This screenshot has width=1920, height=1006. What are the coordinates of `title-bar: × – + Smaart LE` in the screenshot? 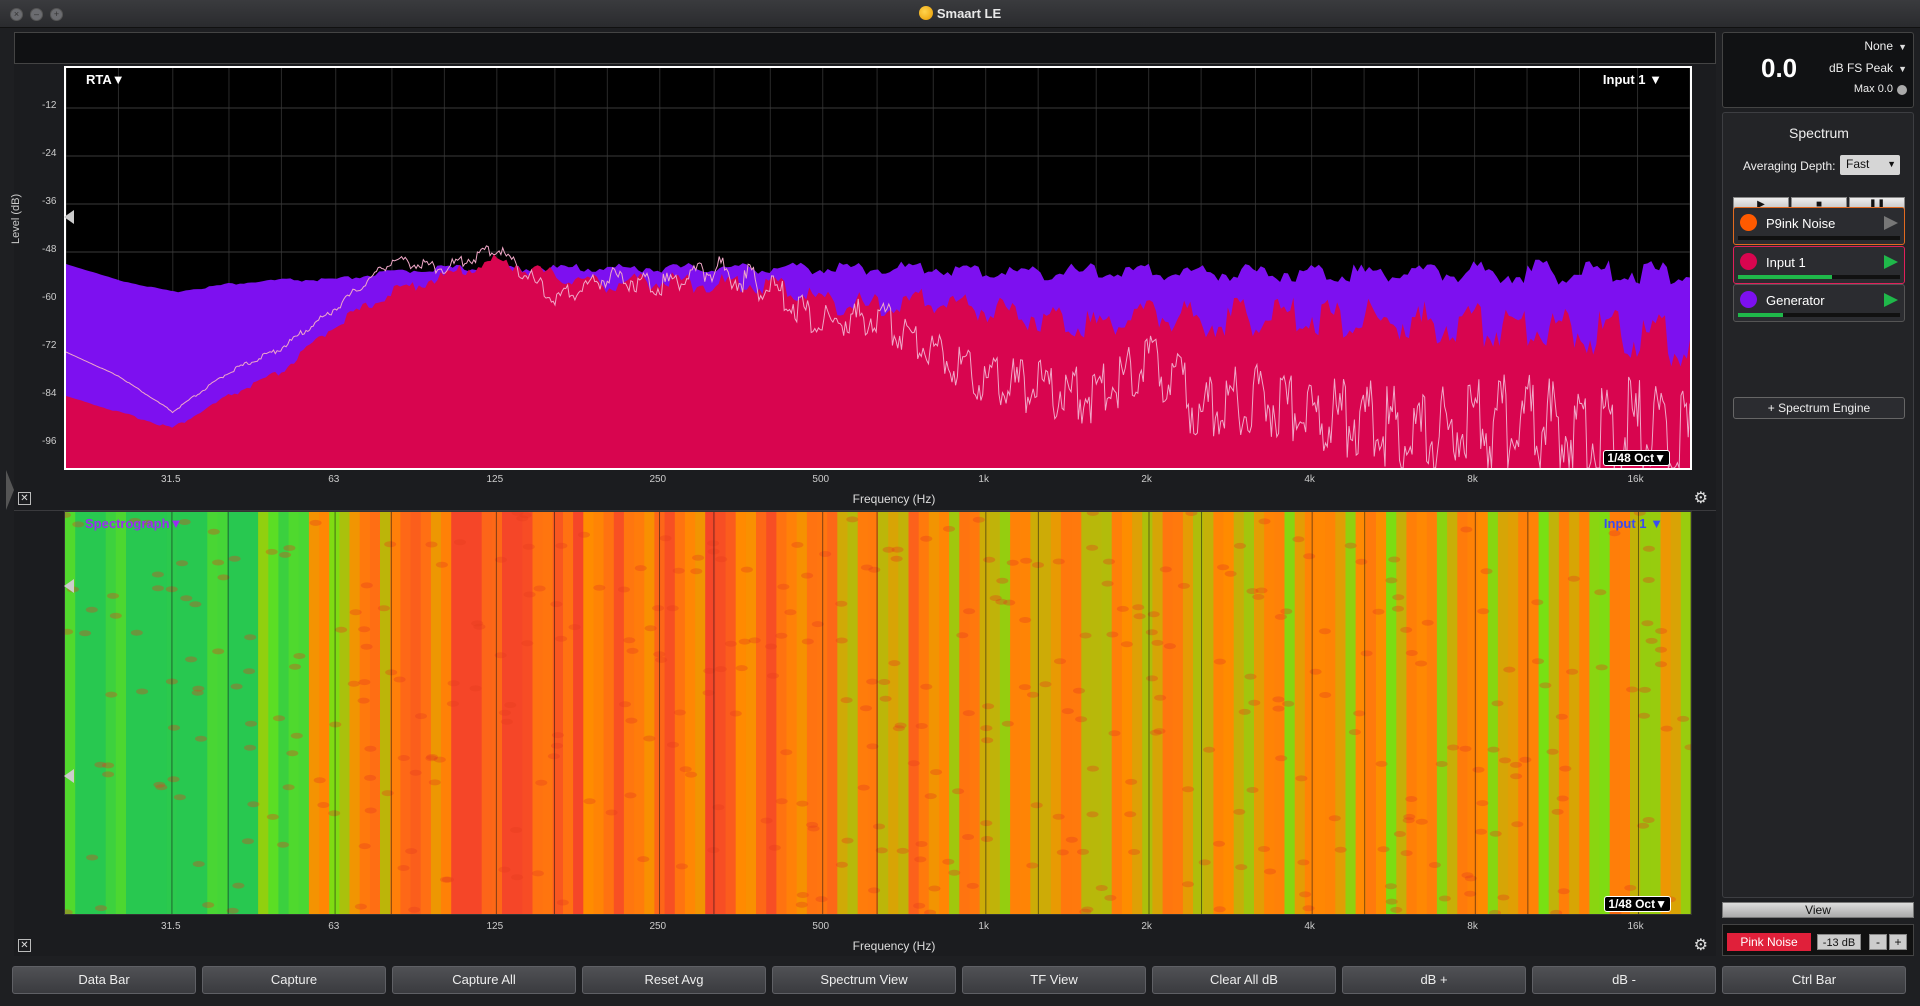 It's located at (960, 14).